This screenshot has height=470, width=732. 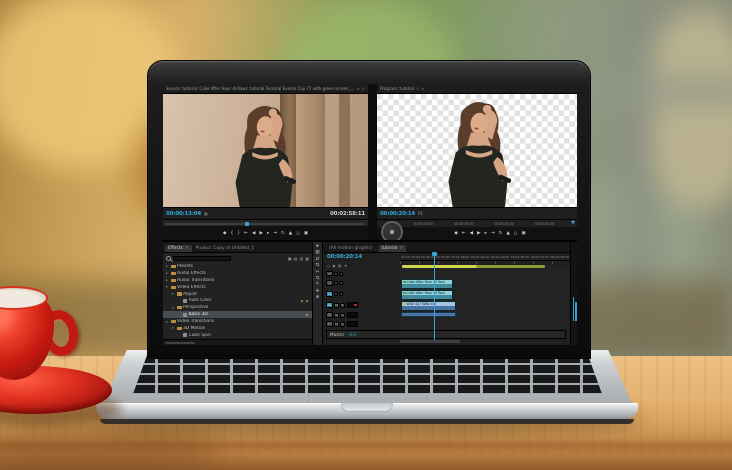 What do you see at coordinates (268, 233) in the screenshot?
I see `step-forward-icon: ▸` at bounding box center [268, 233].